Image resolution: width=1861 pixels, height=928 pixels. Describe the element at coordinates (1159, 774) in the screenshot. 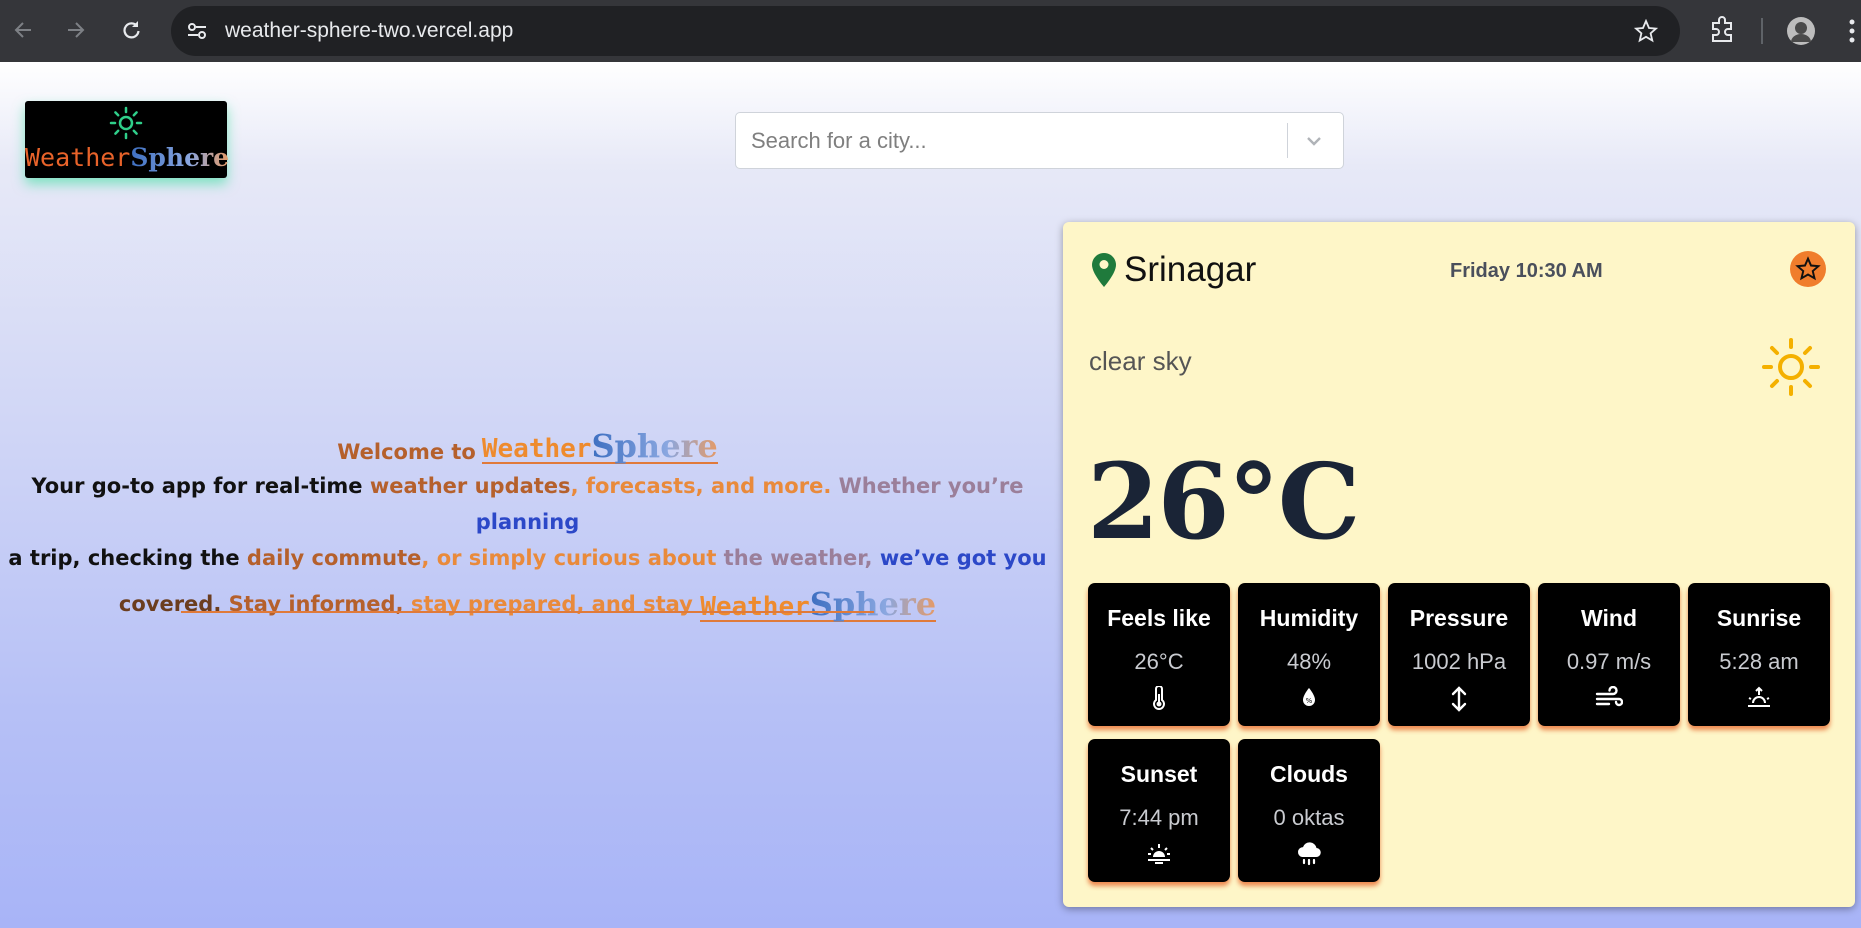

I see `tile-title: Sunset` at that location.